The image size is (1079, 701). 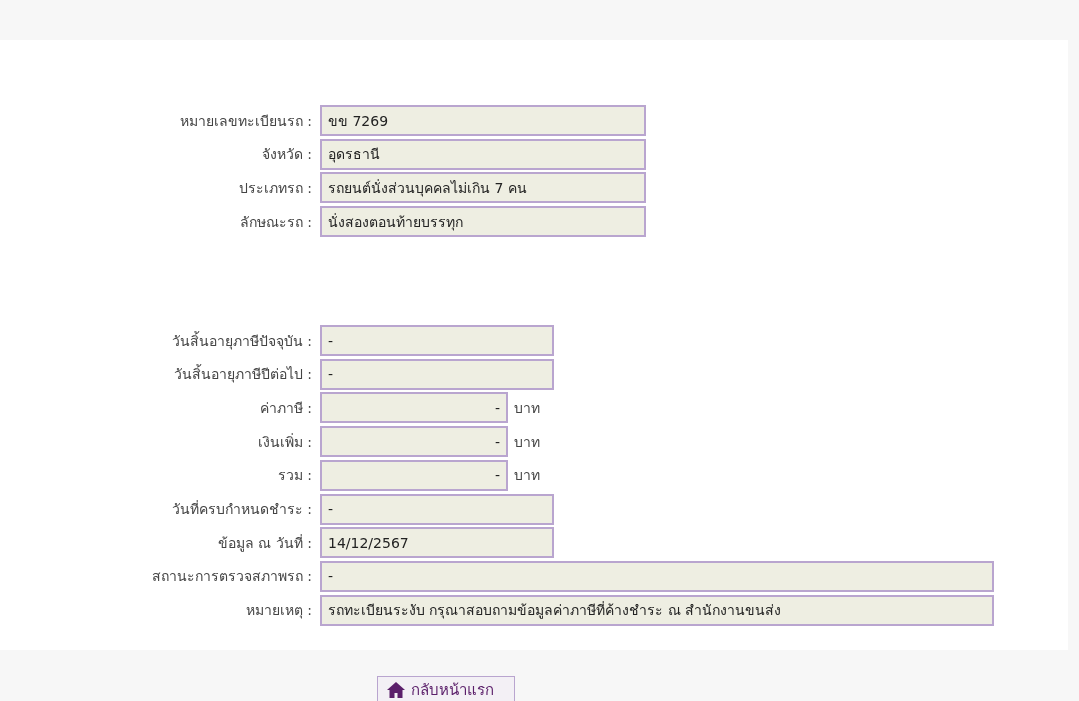 I want to click on field-label: จังหวัด :, so click(x=286, y=155).